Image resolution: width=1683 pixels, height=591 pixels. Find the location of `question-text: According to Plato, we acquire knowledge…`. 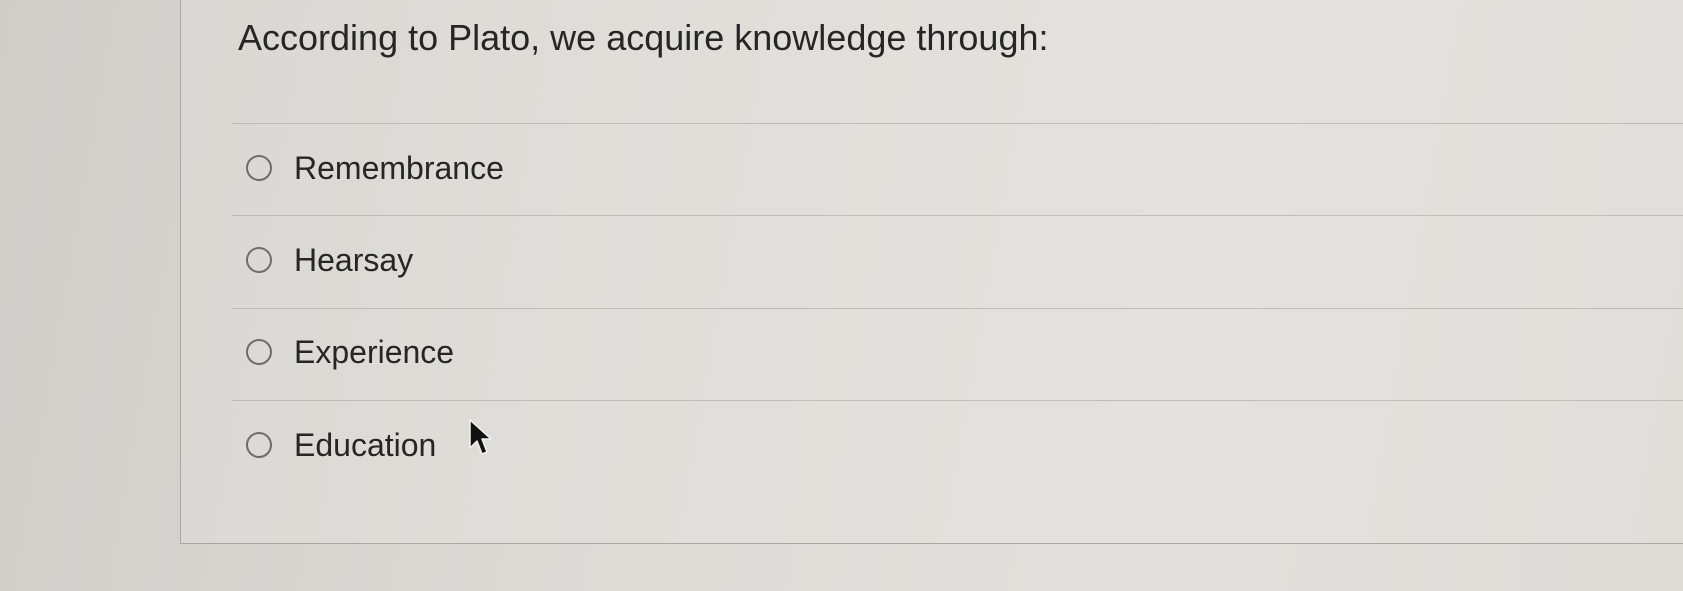

question-text: According to Plato, we acquire knowledge… is located at coordinates (643, 37).